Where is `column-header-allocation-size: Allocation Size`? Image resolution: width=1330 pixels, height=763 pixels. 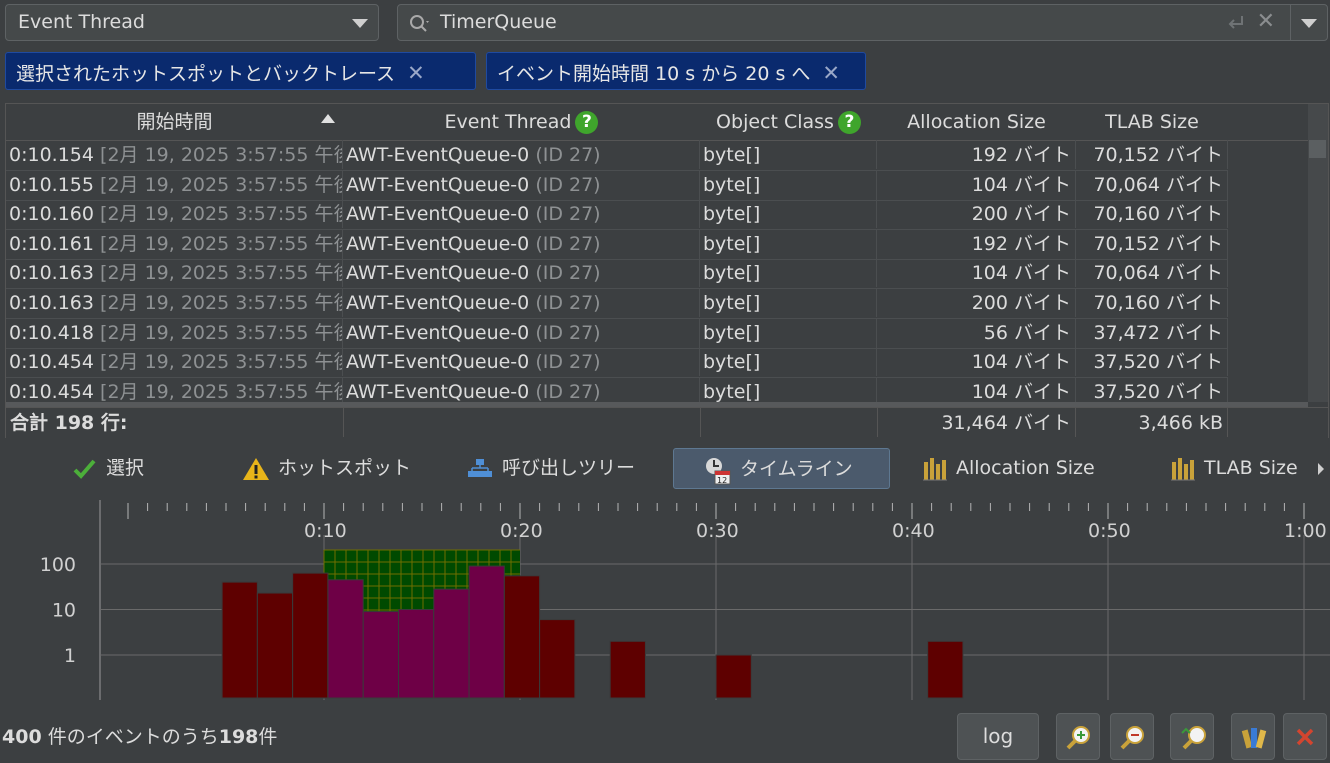 column-header-allocation-size: Allocation Size is located at coordinates (977, 122).